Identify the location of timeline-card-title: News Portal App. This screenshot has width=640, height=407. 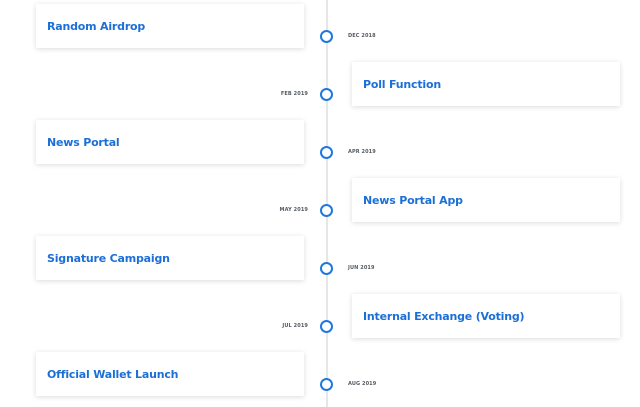
(413, 200).